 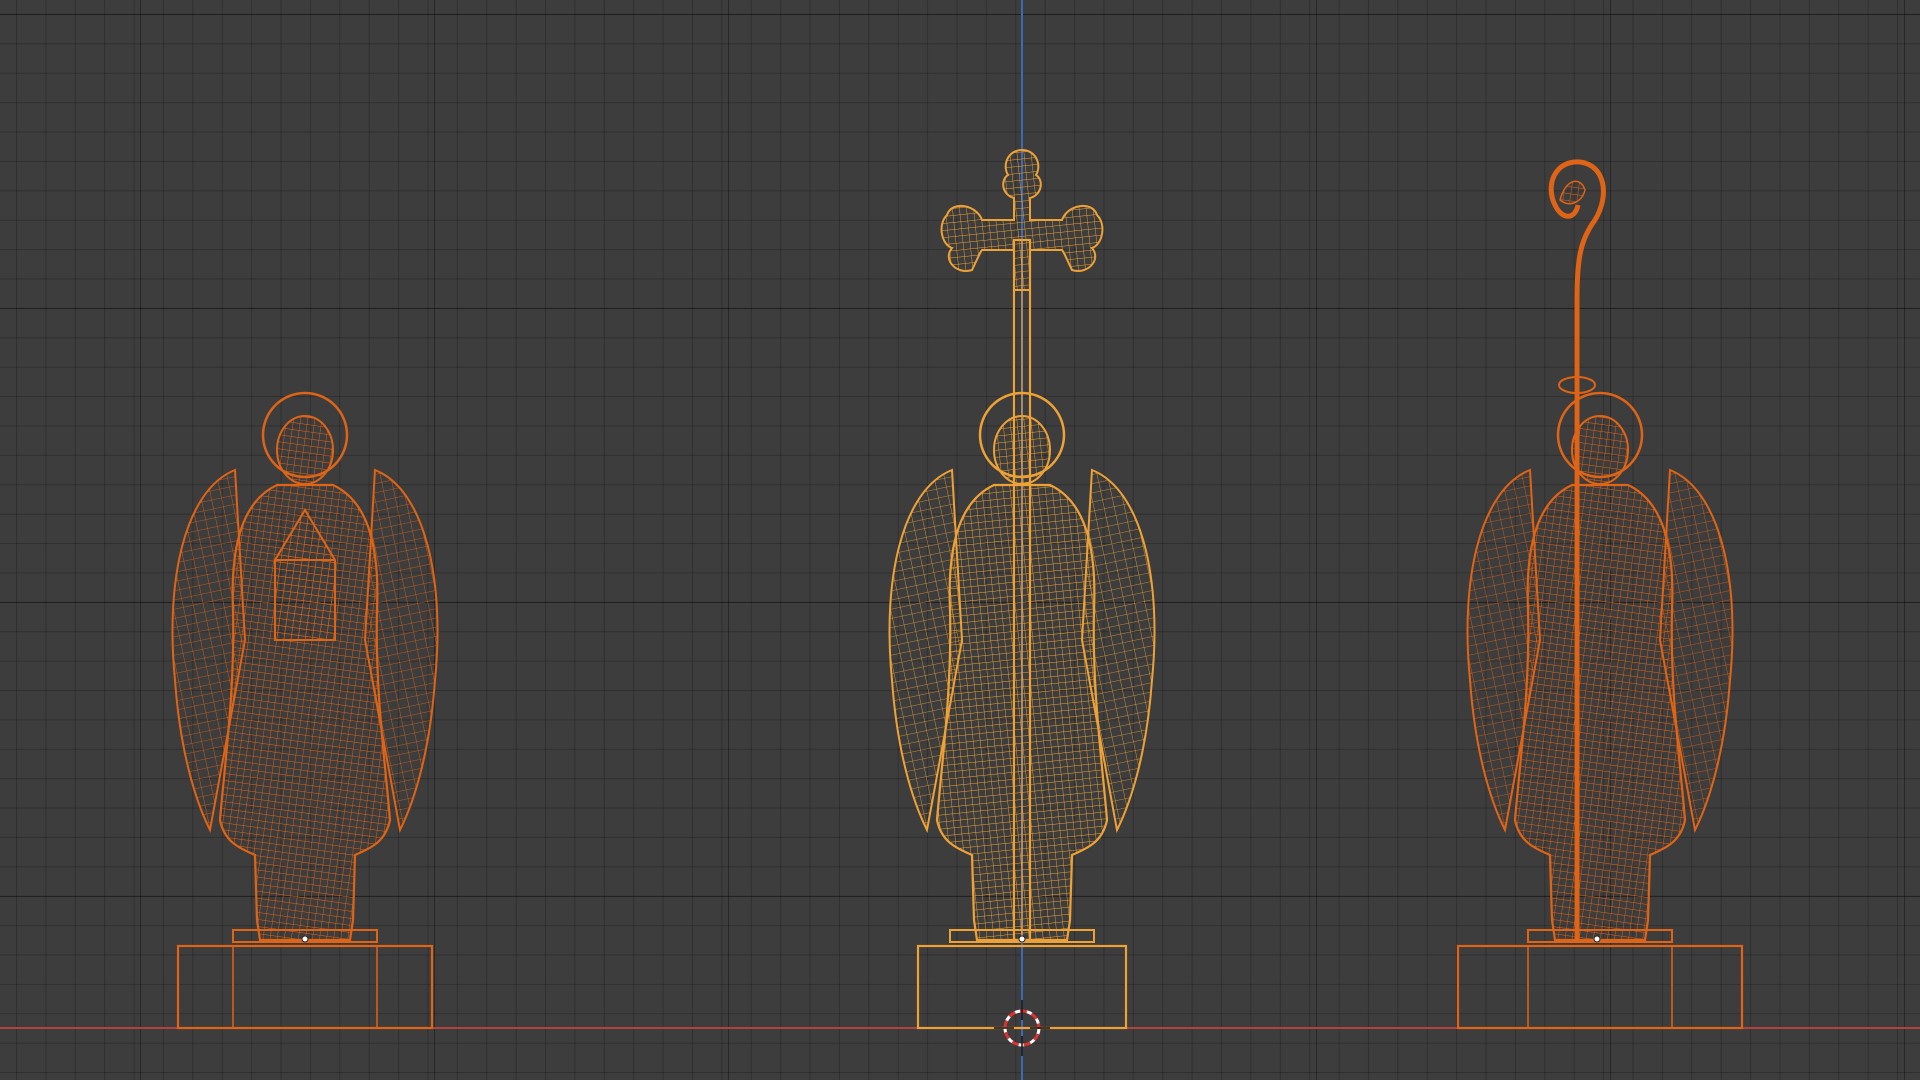 I want to click on angel-with-crozier-object, so click(x=1600, y=594).